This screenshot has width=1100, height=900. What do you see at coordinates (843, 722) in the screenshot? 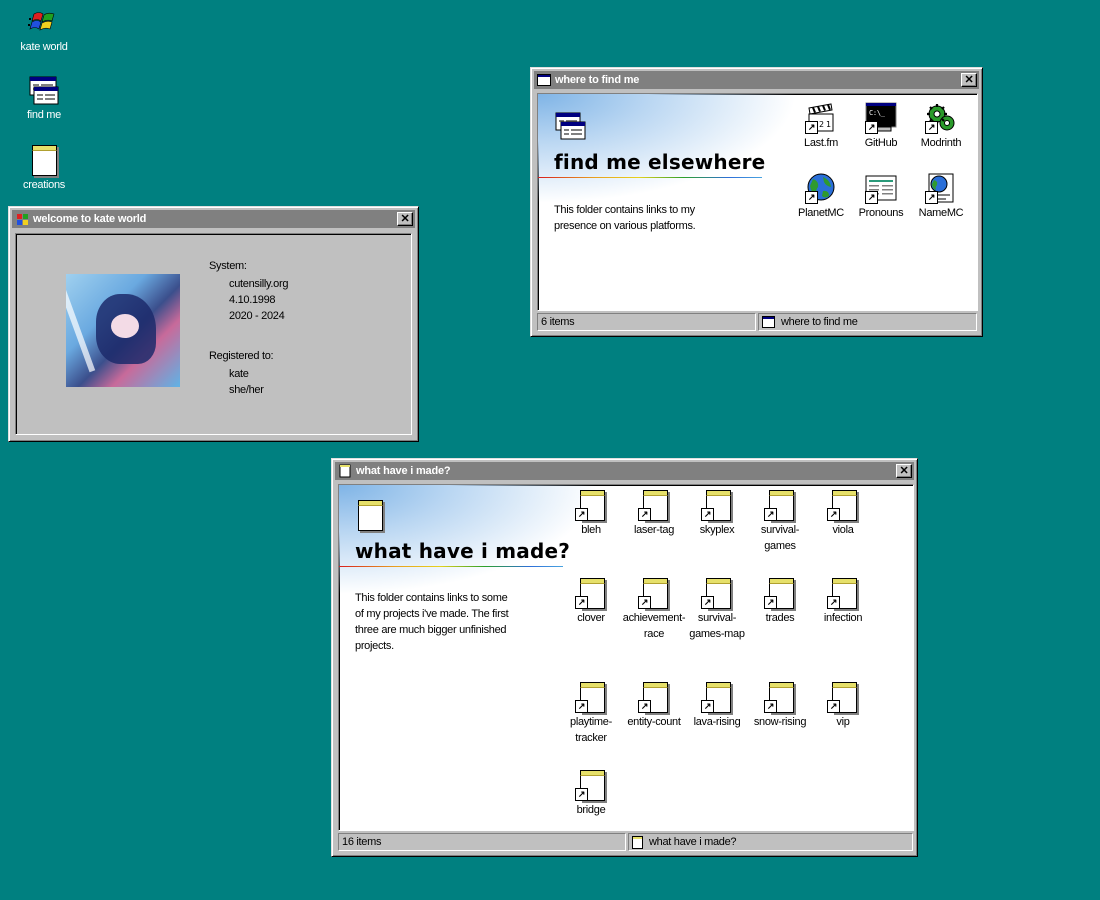
I see `item-label: vip` at bounding box center [843, 722].